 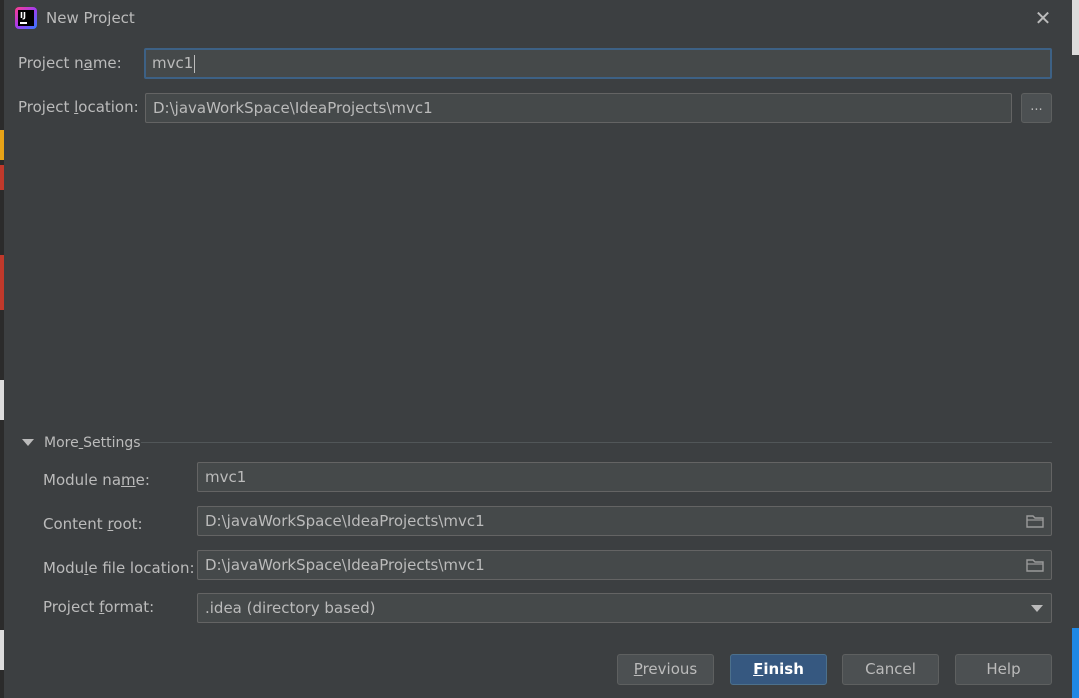 What do you see at coordinates (538, 18) in the screenshot?
I see `title-bar: IJ New Project ✕` at bounding box center [538, 18].